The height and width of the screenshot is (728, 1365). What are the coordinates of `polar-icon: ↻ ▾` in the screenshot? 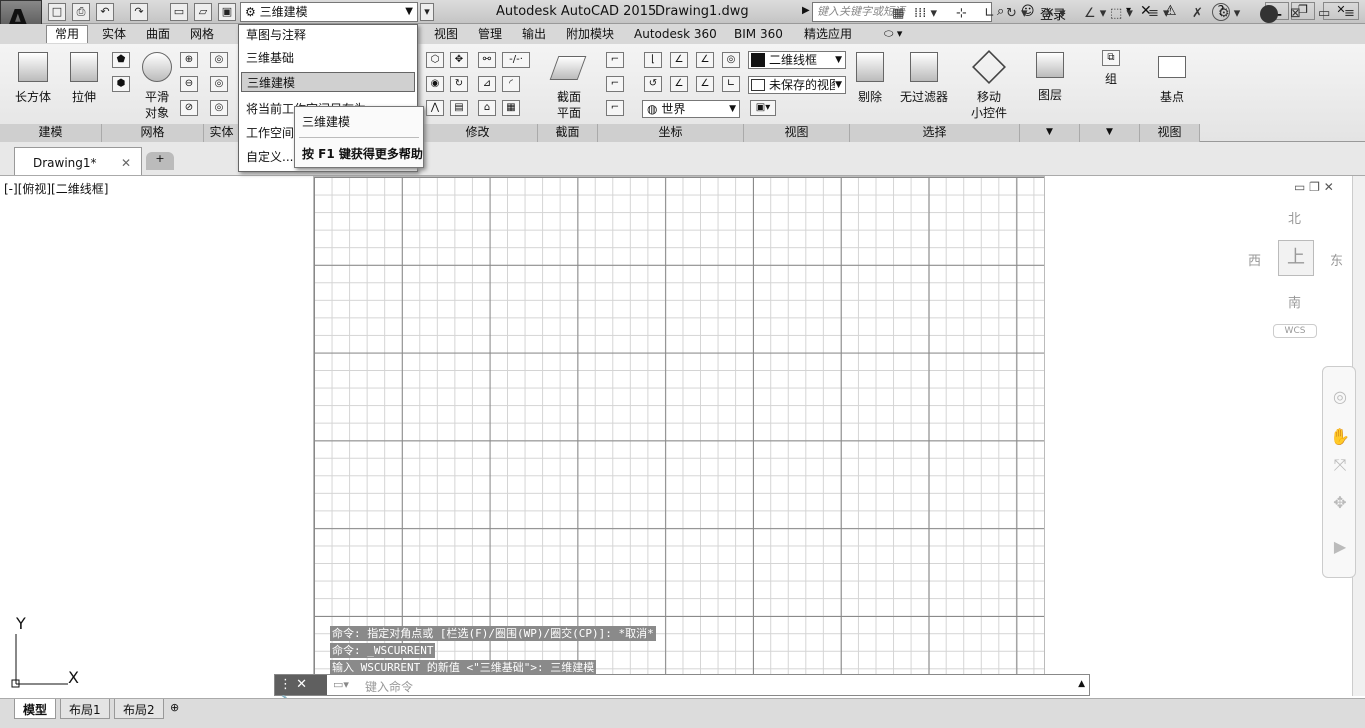 It's located at (1017, 13).